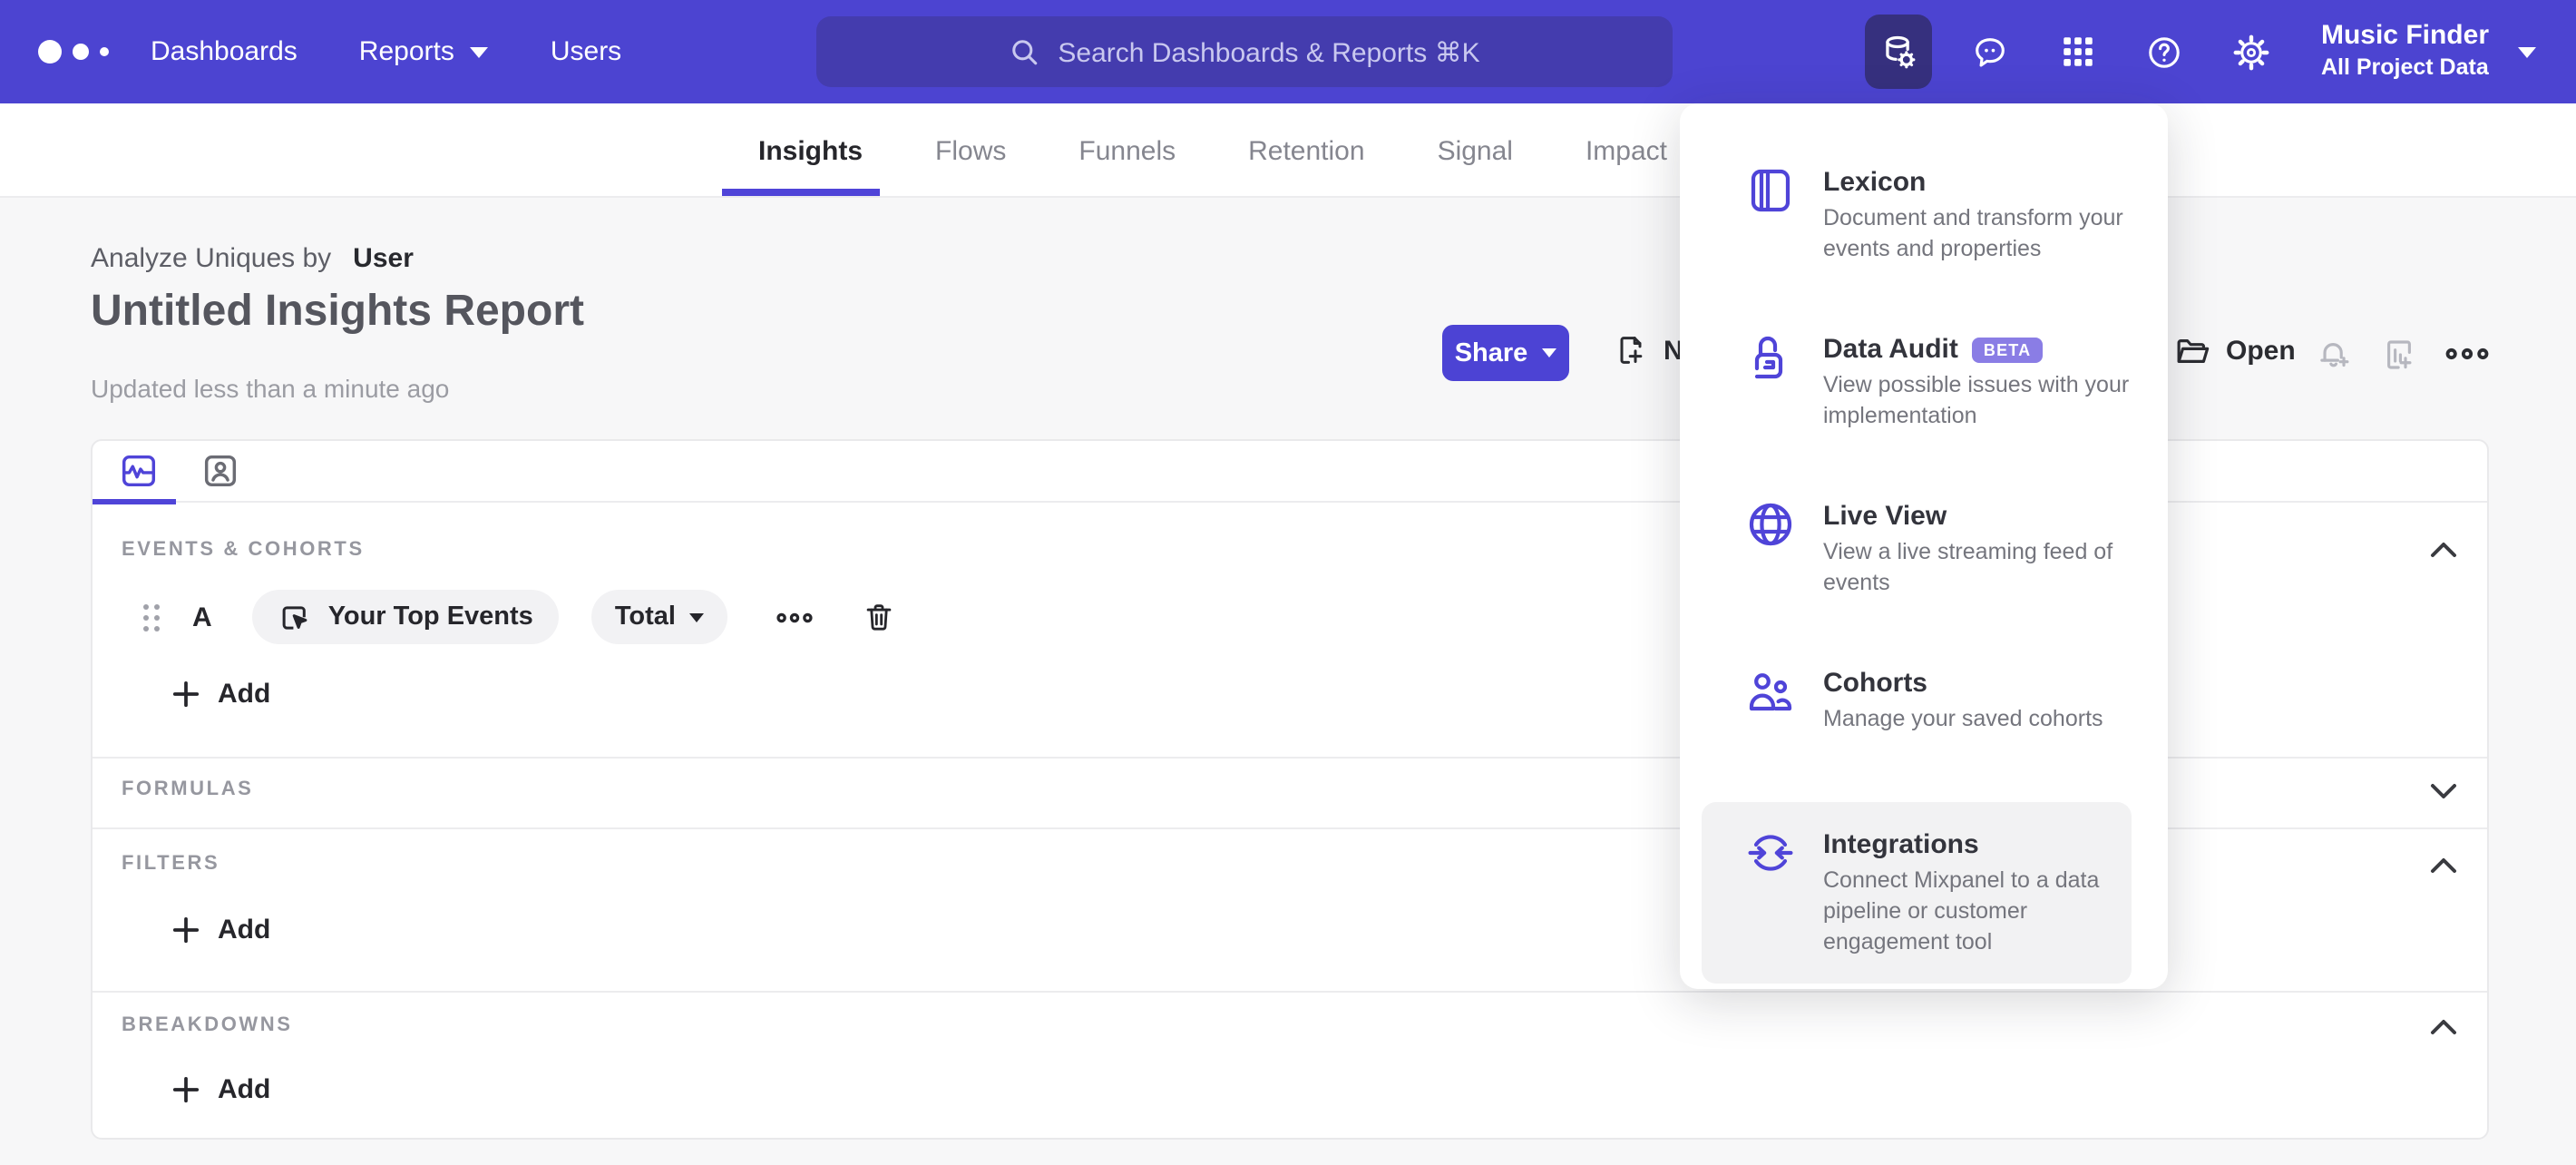 Image resolution: width=2576 pixels, height=1165 pixels. Describe the element at coordinates (424, 51) in the screenshot. I see `nav-reports: Reports` at that location.